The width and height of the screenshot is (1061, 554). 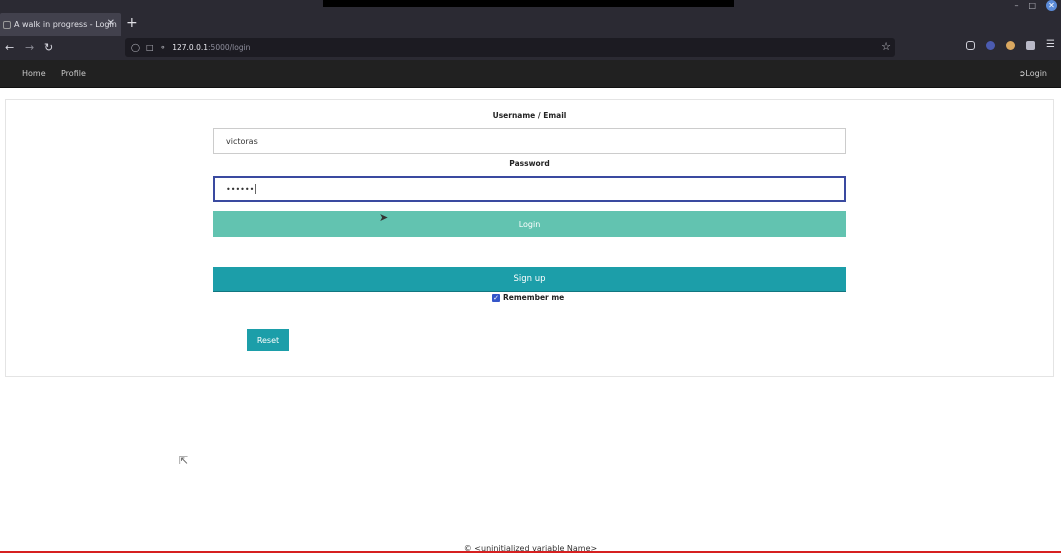 I want to click on top-black-bar, so click(x=528, y=3).